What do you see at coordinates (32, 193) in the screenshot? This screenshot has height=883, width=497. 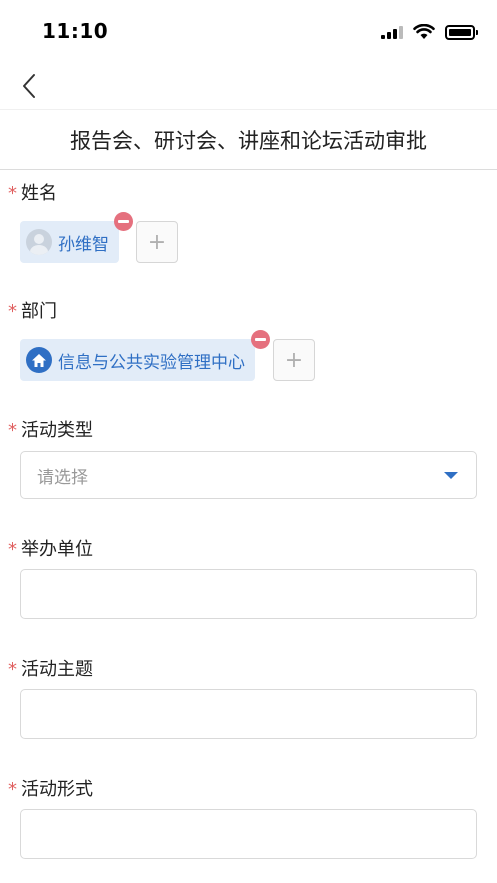 I see `name-label: * 姓名` at bounding box center [32, 193].